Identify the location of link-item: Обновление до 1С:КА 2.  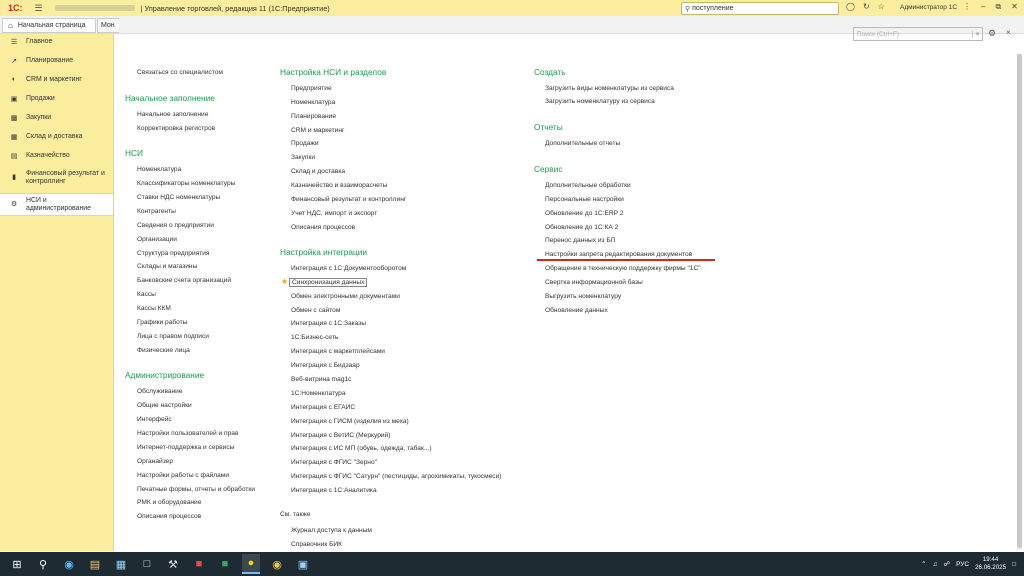
(581, 227).